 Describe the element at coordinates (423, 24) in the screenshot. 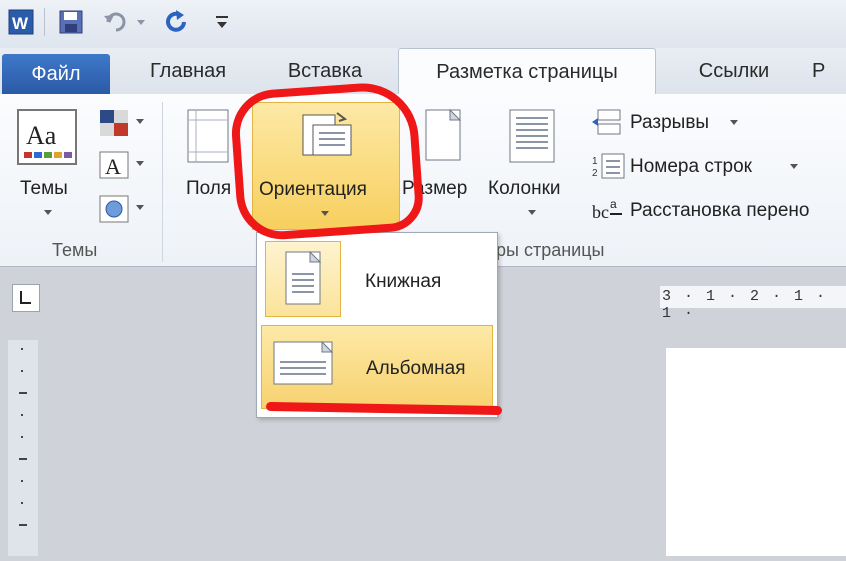

I see `quick-access-toolbar: W` at that location.